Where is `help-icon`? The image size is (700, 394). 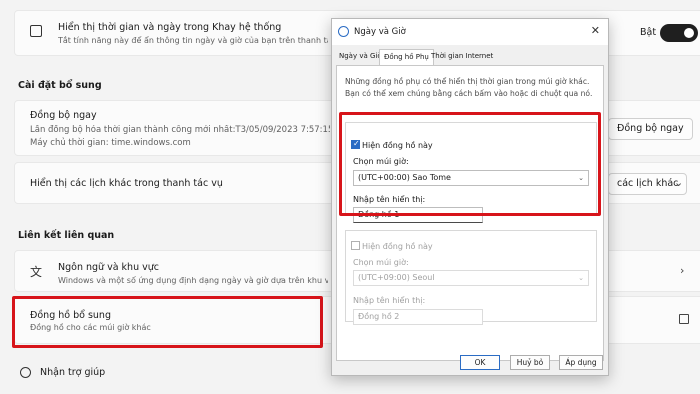 help-icon is located at coordinates (25, 372).